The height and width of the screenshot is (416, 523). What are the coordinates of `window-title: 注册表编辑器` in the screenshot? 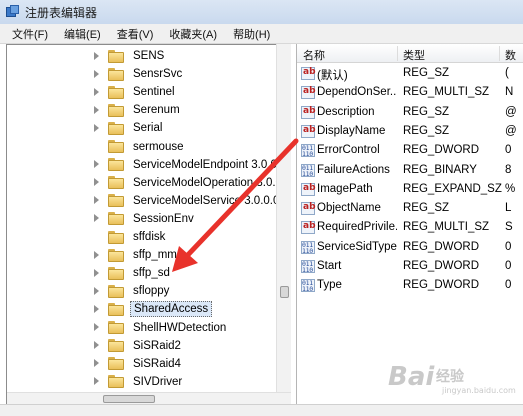 It's located at (61, 12).